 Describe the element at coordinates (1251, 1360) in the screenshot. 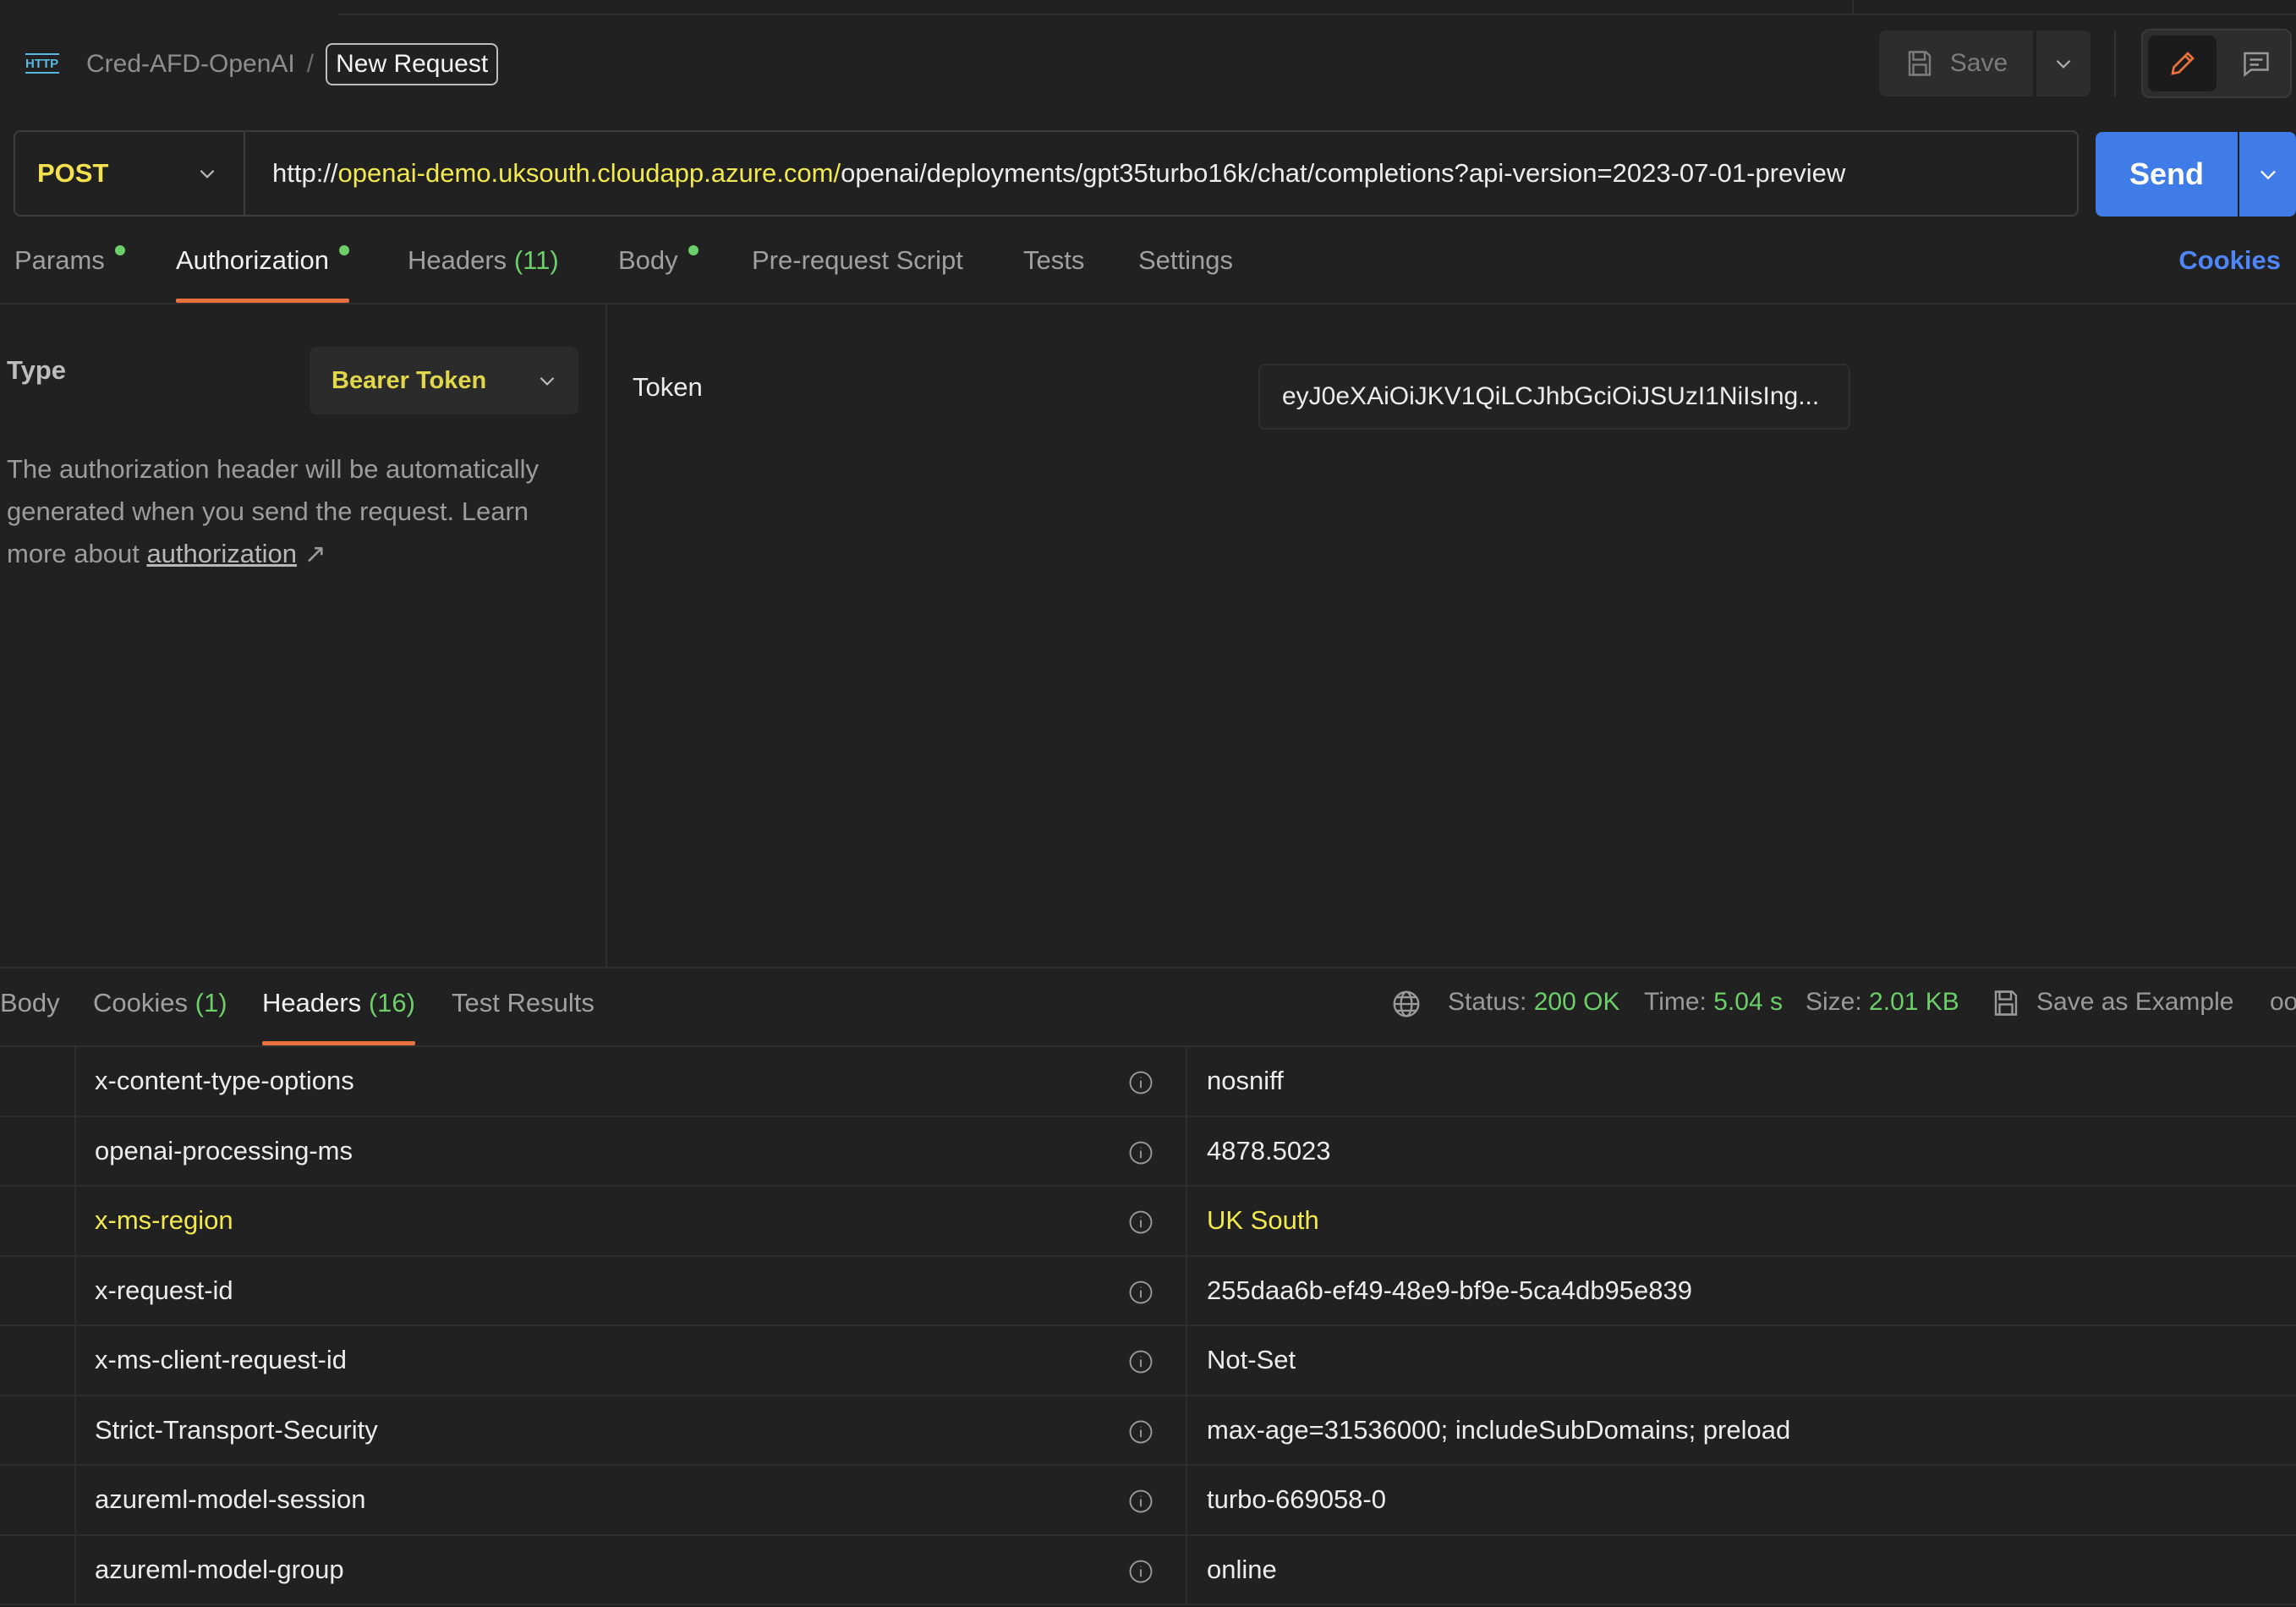

I see `header-value: Not-Set` at that location.